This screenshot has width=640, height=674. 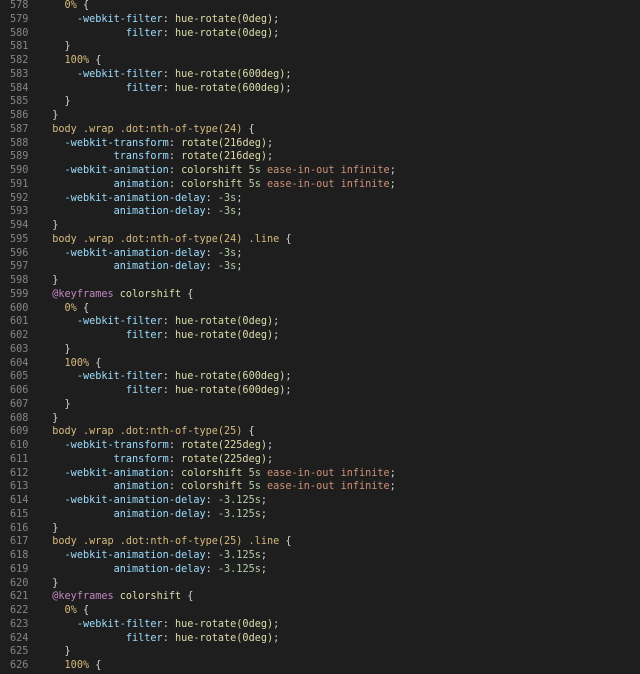 What do you see at coordinates (320, 350) in the screenshot?
I see `code-line: 603 }` at bounding box center [320, 350].